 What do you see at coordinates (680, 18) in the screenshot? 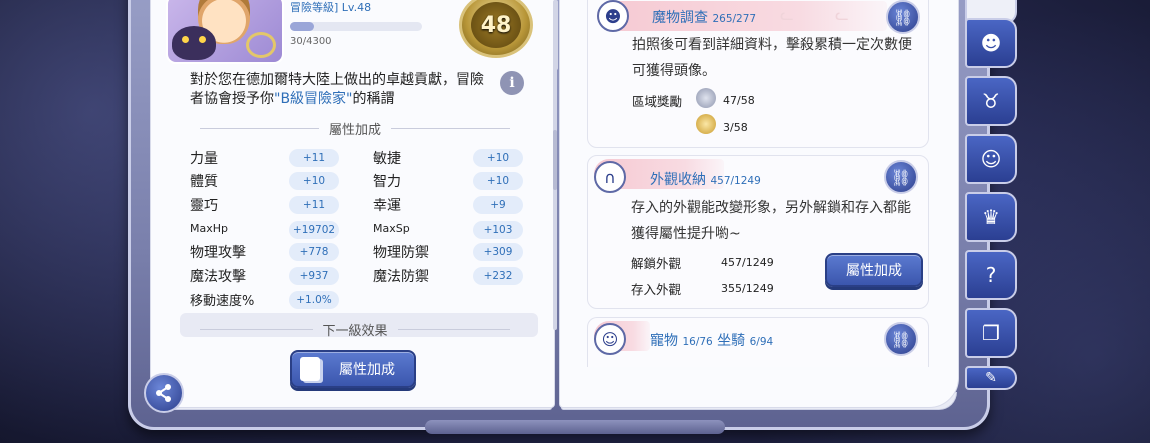
I see `monster-survey-title-text: 魔物調查` at bounding box center [680, 18].